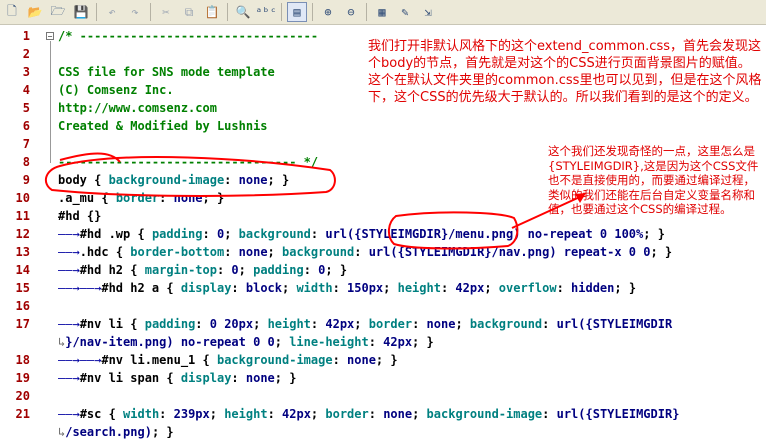 The height and width of the screenshot is (446, 766). I want to click on line-number: 11, so click(22, 216).